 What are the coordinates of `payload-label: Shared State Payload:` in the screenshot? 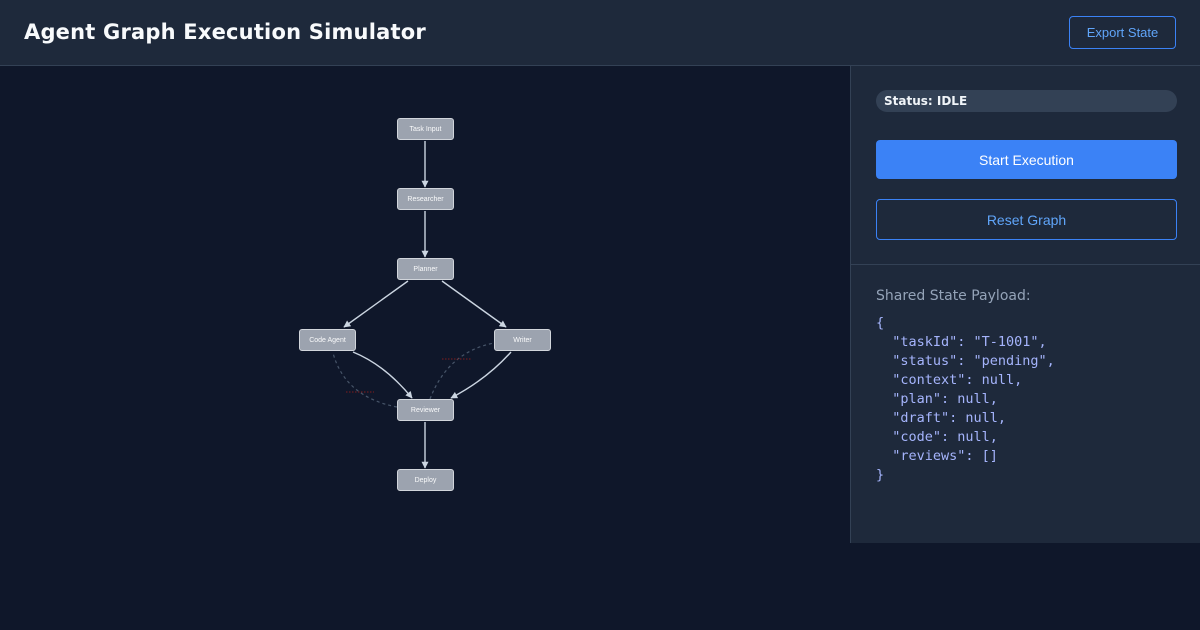 It's located at (953, 296).